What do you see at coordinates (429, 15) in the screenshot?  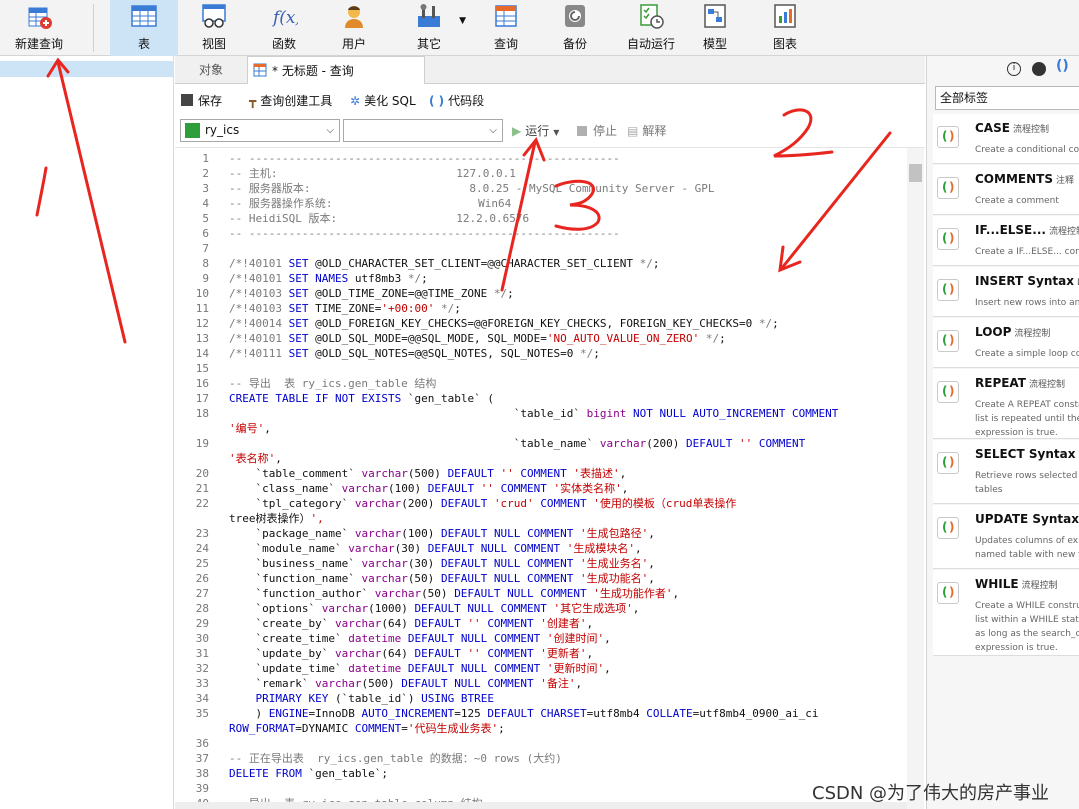 I see `tools-icon` at bounding box center [429, 15].